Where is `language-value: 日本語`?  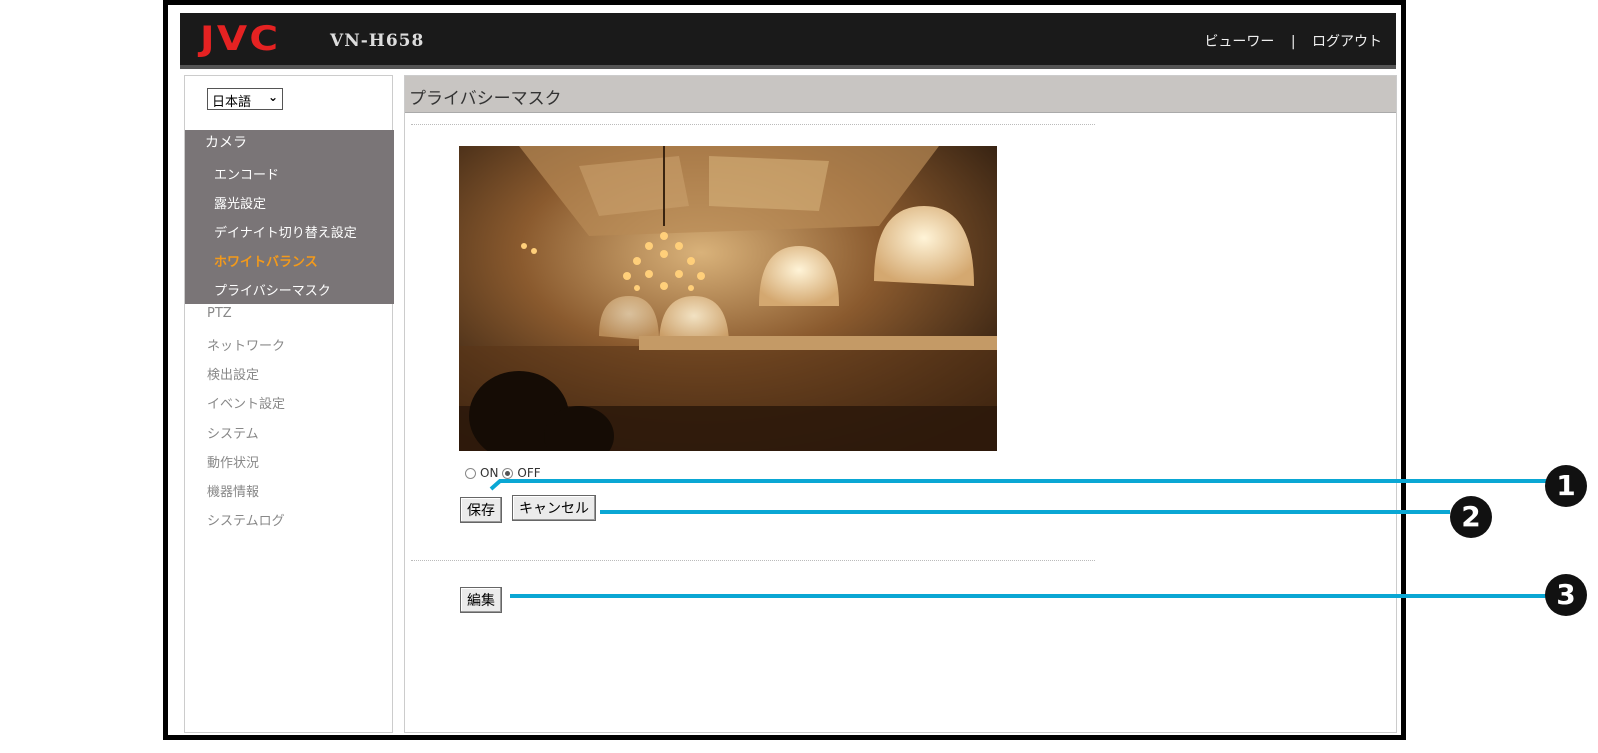
language-value: 日本語 is located at coordinates (232, 102).